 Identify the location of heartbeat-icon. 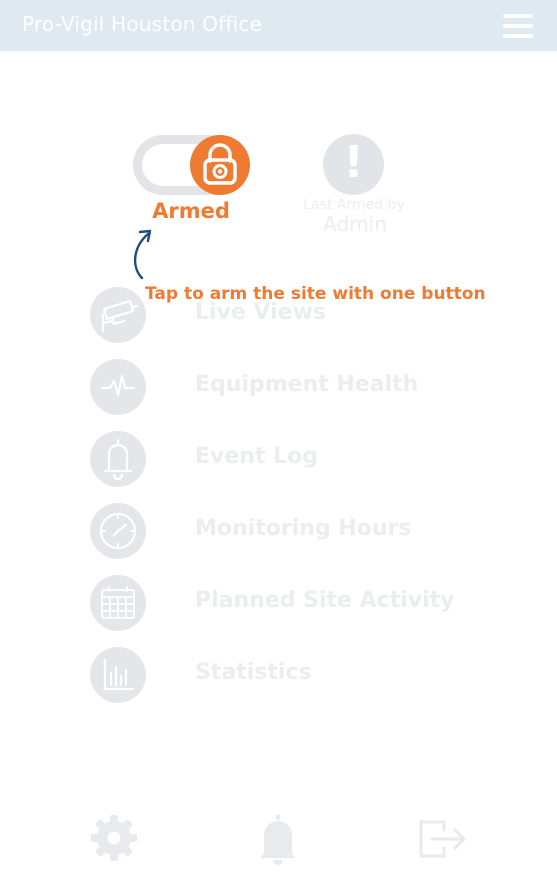
(118, 387).